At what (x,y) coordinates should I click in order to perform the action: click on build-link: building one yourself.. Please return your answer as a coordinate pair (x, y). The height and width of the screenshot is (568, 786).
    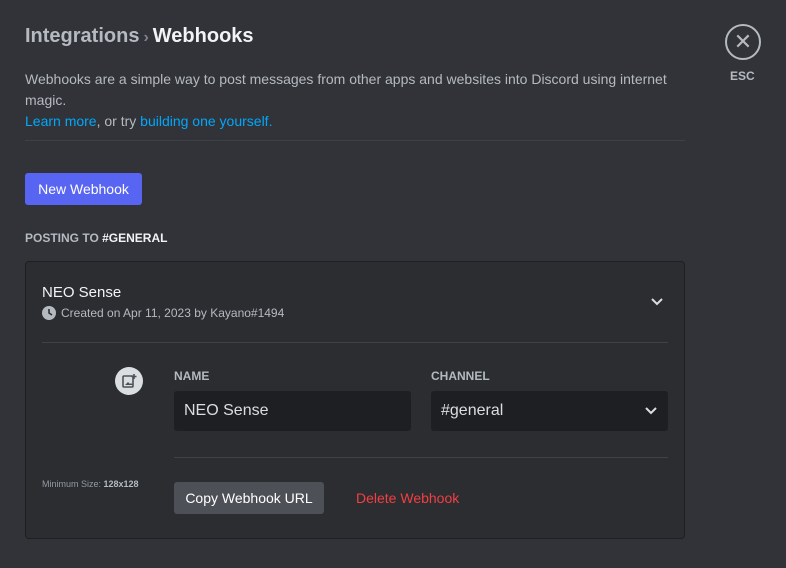
    Looking at the image, I should click on (206, 121).